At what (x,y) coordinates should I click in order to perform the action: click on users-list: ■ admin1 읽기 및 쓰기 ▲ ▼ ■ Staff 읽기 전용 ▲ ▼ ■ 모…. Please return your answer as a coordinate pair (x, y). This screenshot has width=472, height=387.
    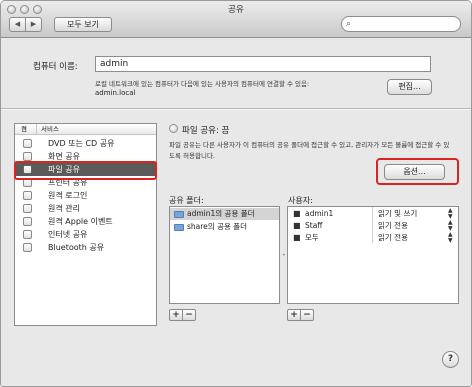
    Looking at the image, I should click on (373, 255).